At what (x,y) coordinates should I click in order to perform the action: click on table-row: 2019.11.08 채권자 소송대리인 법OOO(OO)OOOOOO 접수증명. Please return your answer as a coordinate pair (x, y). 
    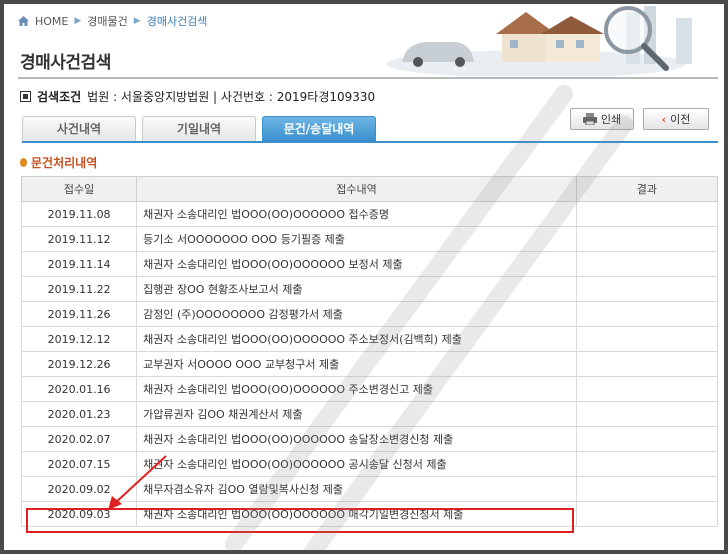
    Looking at the image, I should click on (369, 214).